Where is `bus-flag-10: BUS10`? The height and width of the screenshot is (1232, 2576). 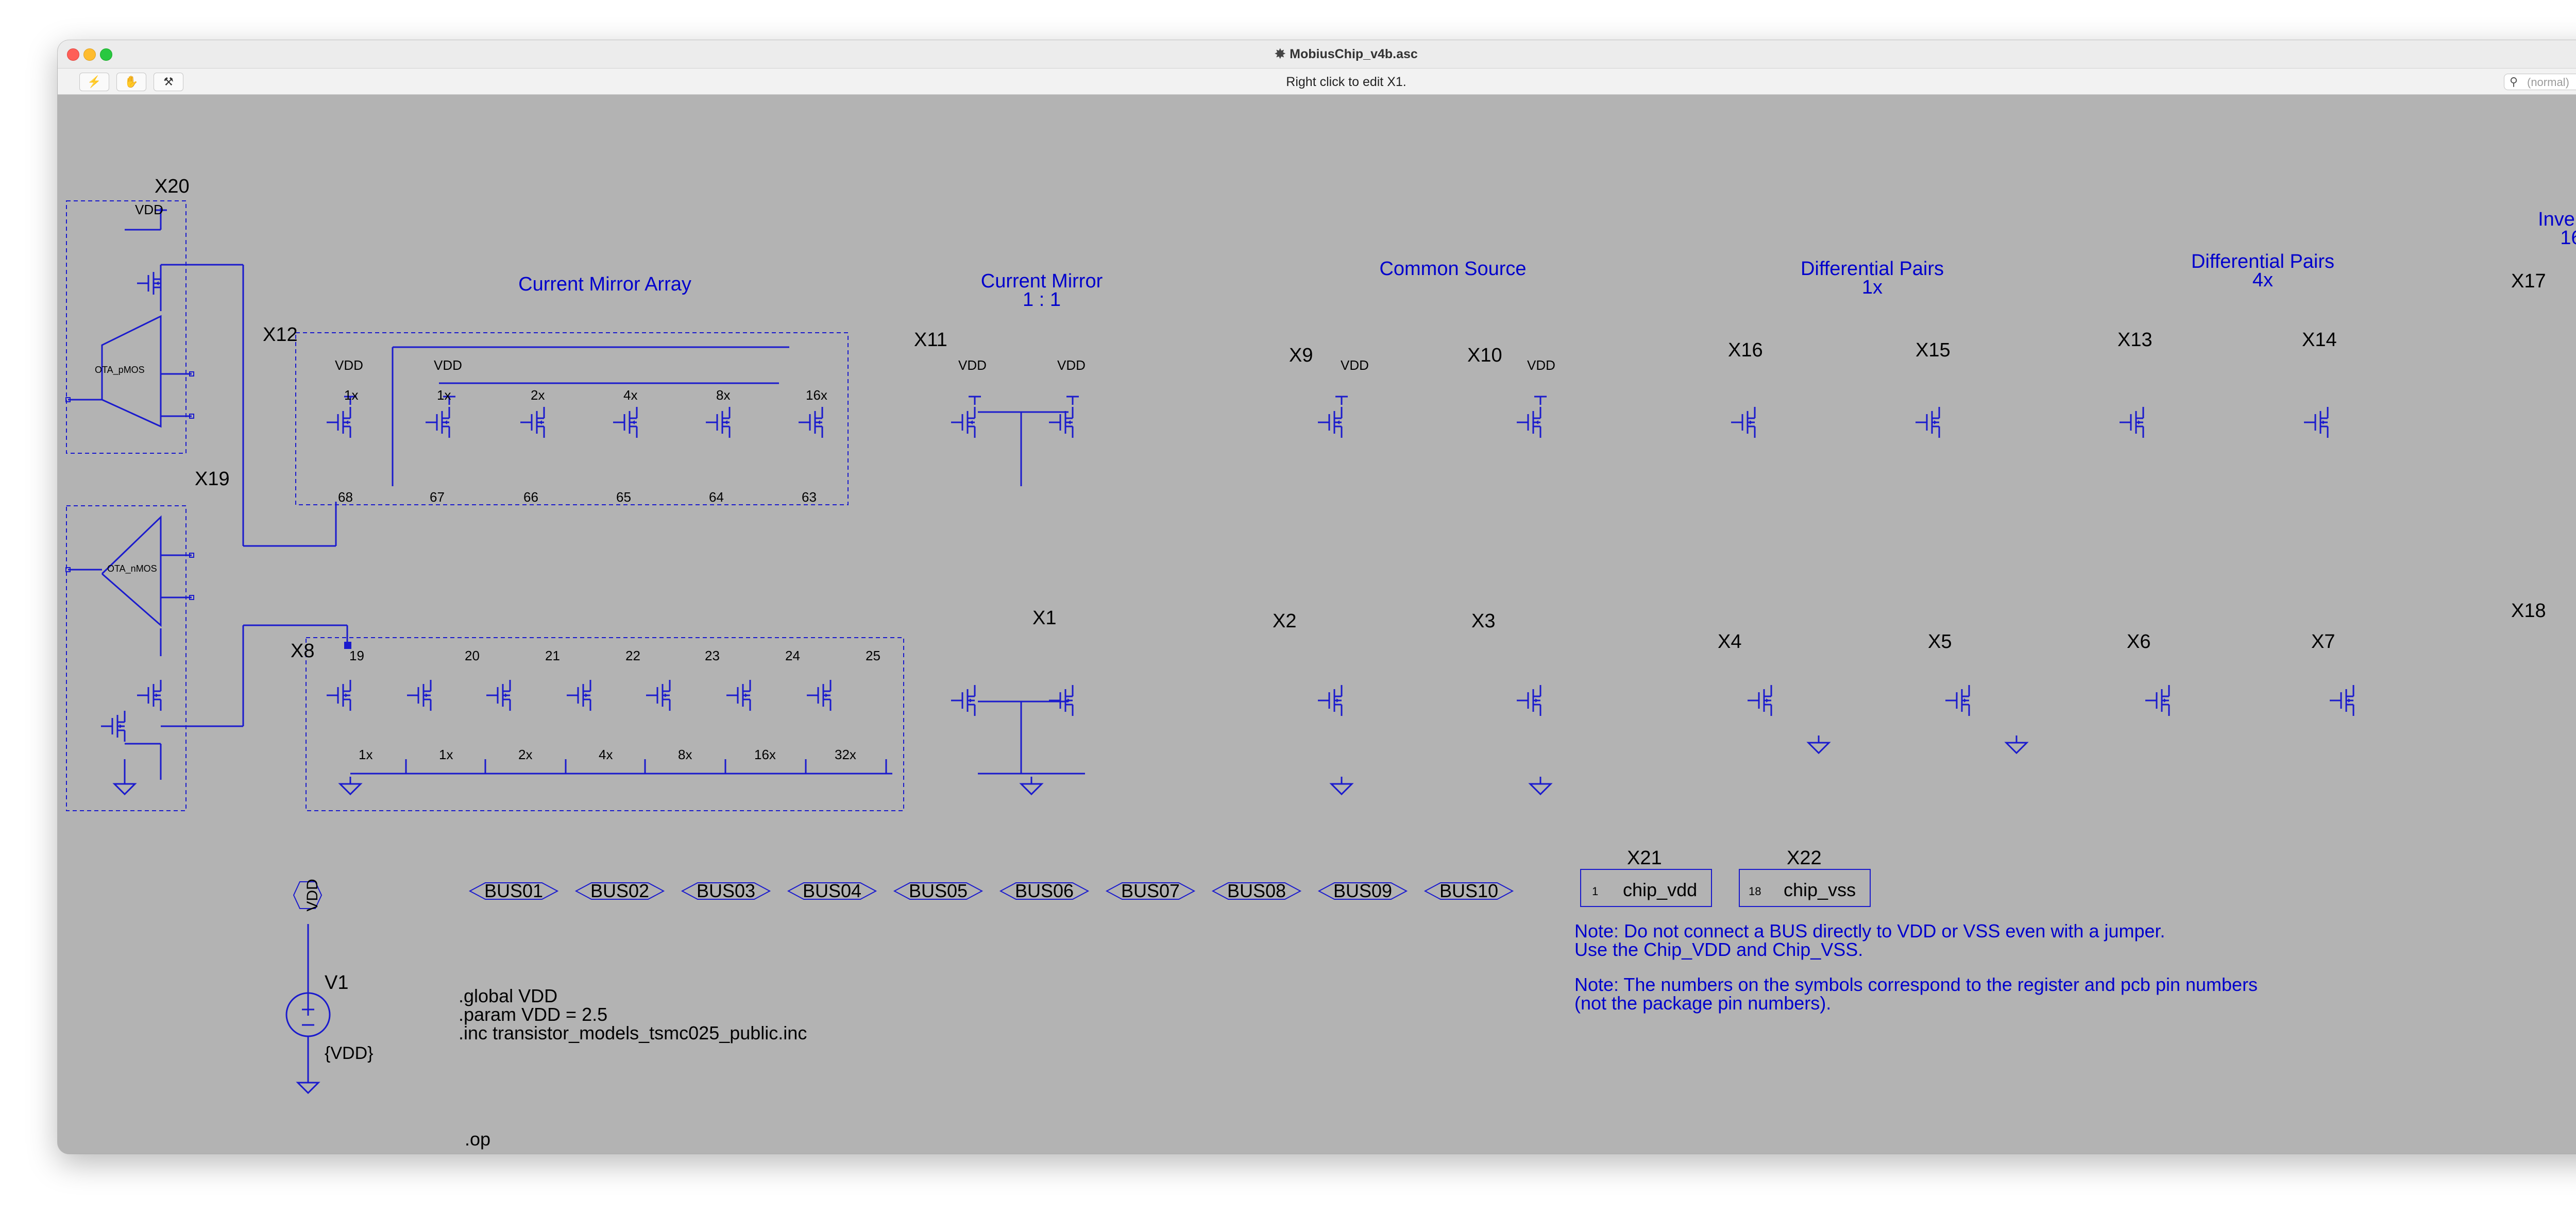 bus-flag-10: BUS10 is located at coordinates (1468, 890).